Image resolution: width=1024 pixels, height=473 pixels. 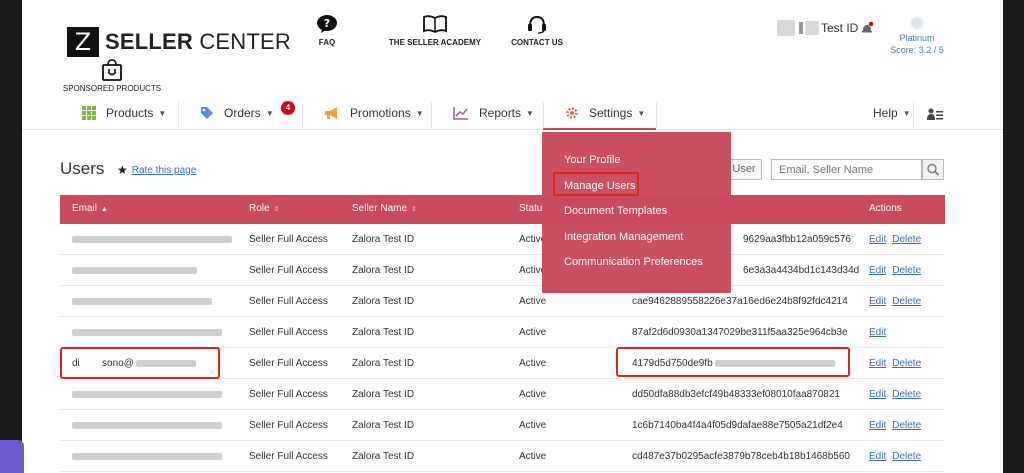 I want to click on nav-reports: Reports ▼, so click(x=493, y=113).